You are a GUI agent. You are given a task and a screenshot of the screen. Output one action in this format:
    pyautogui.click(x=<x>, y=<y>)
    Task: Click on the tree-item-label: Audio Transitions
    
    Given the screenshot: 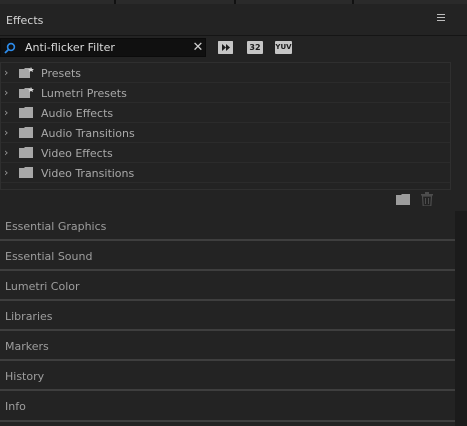 What is the action you would take?
    pyautogui.click(x=88, y=133)
    